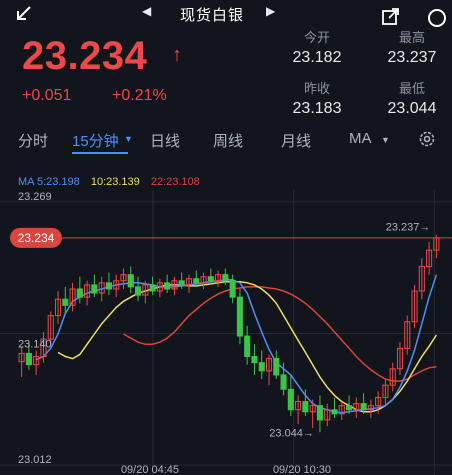  What do you see at coordinates (175, 182) in the screenshot?
I see `ma22-legend: 22:23.108` at bounding box center [175, 182].